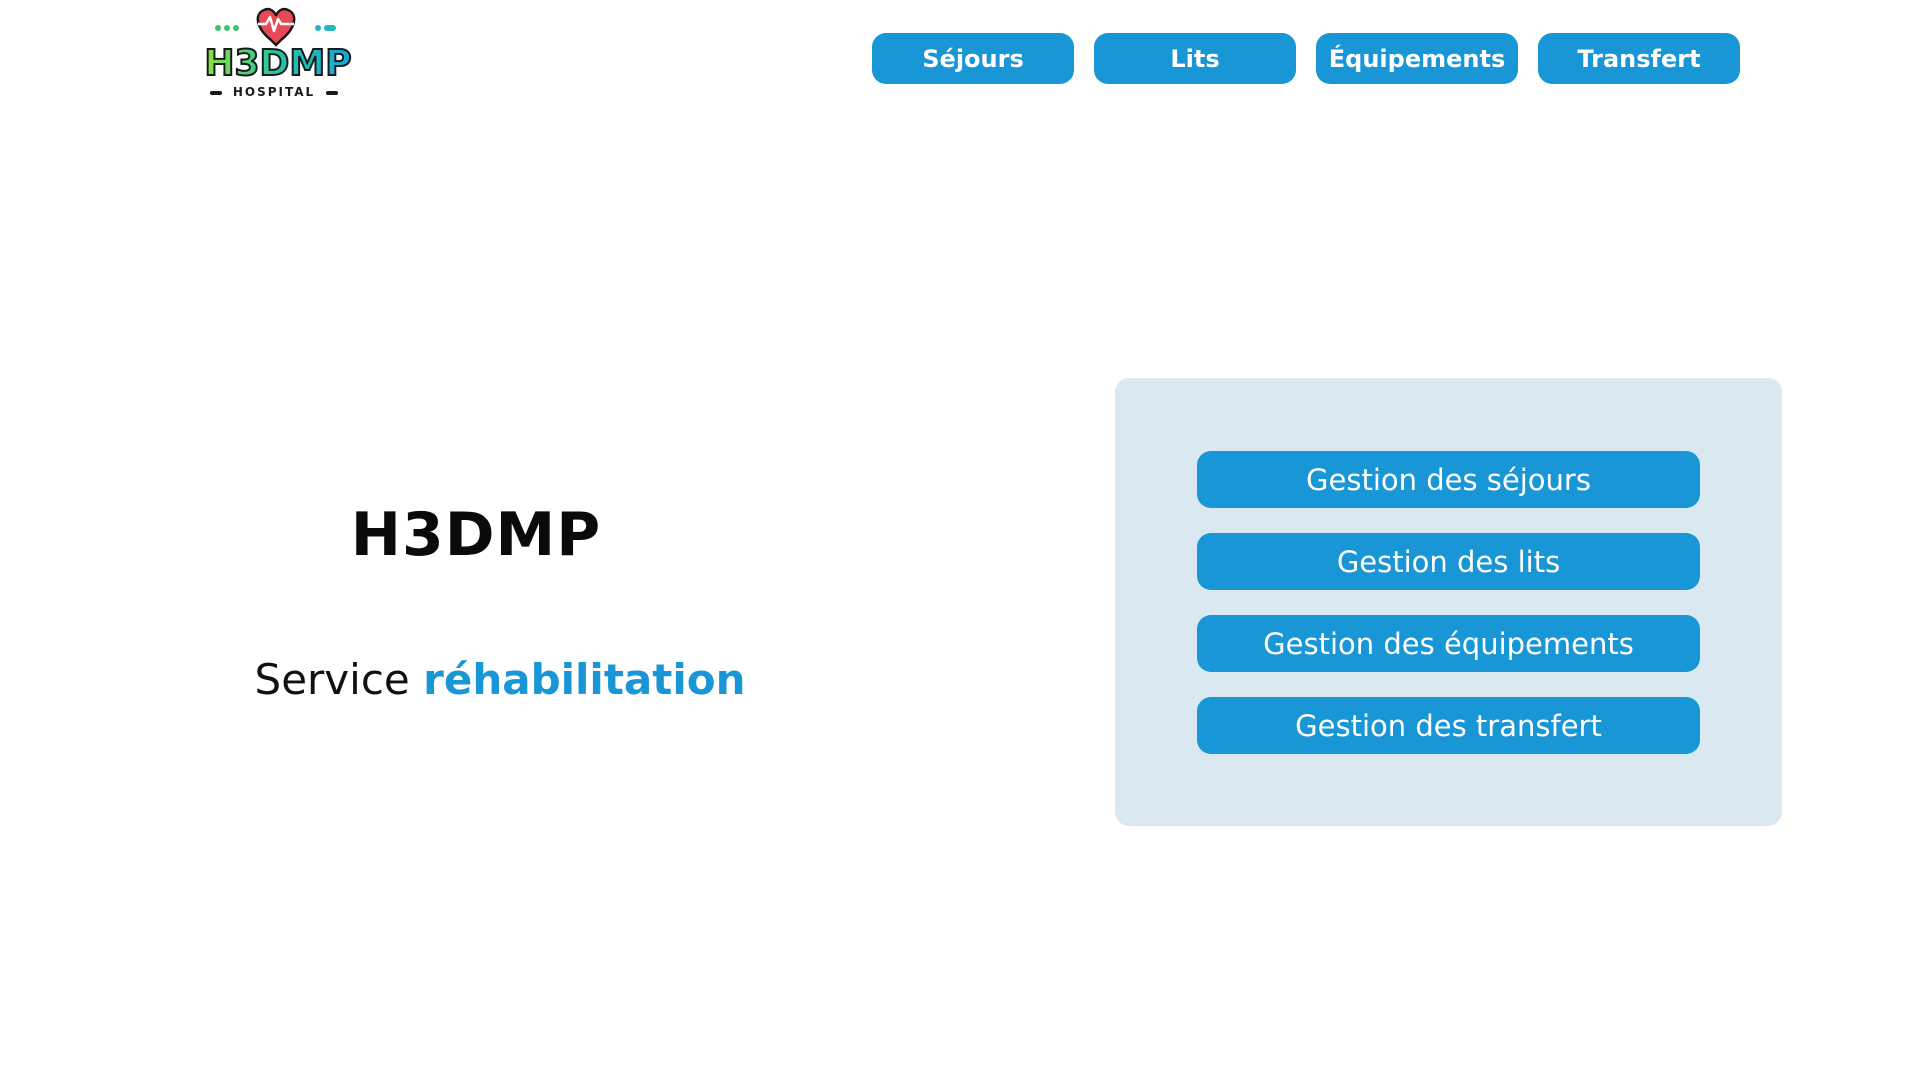  Describe the element at coordinates (1306, 58) in the screenshot. I see `top-nav: Séjours Lits Équipements Transfert` at that location.